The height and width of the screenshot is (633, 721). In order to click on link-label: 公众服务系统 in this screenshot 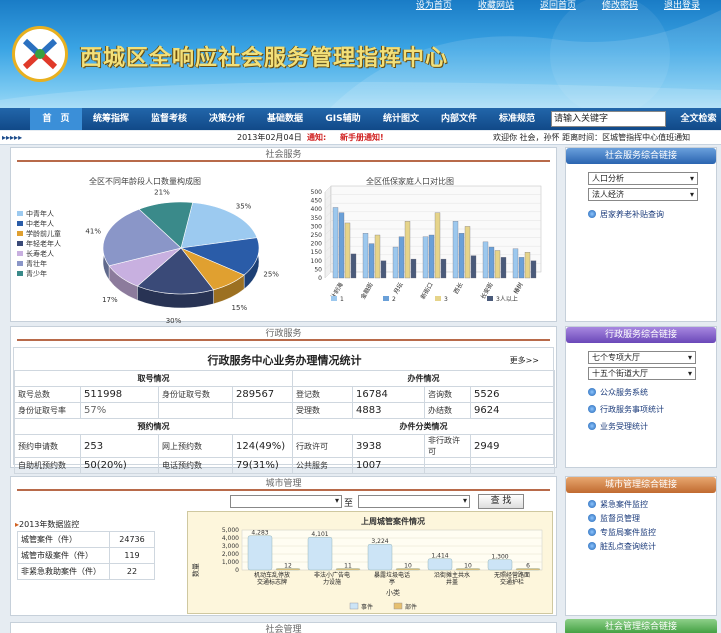, I will do `click(624, 392)`.